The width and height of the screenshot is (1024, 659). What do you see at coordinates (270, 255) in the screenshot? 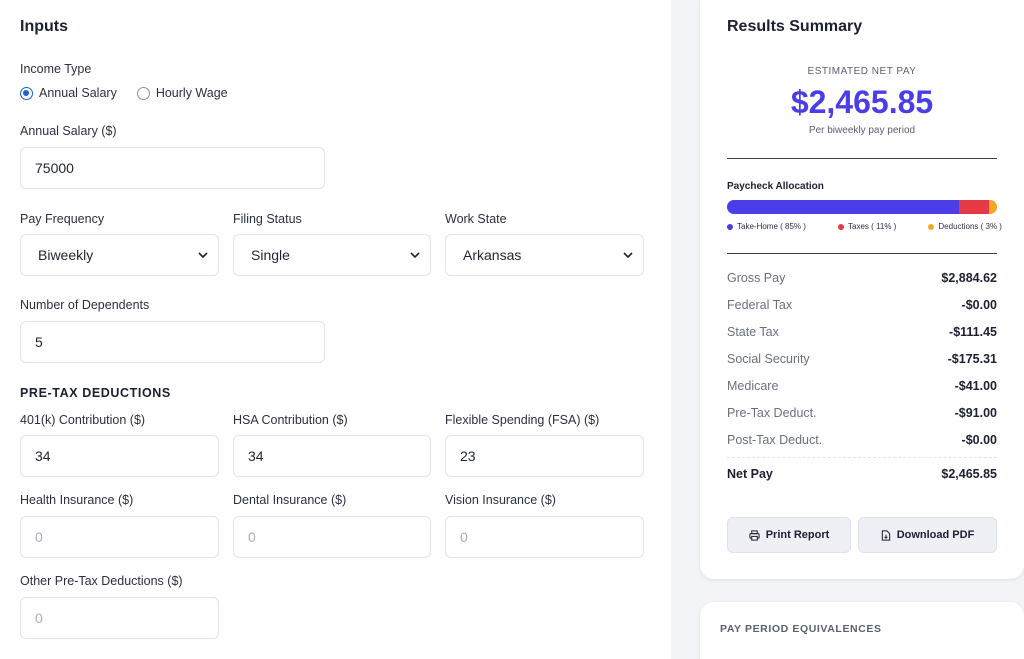
I see `filing-status-value: Single` at bounding box center [270, 255].